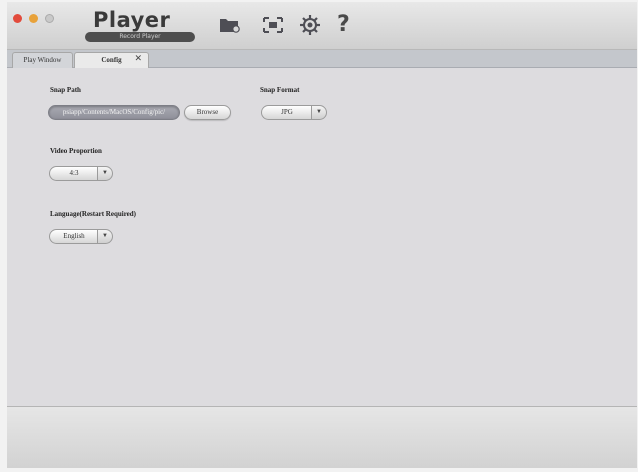  Describe the element at coordinates (132, 20) in the screenshot. I see `app-title: Player` at that location.